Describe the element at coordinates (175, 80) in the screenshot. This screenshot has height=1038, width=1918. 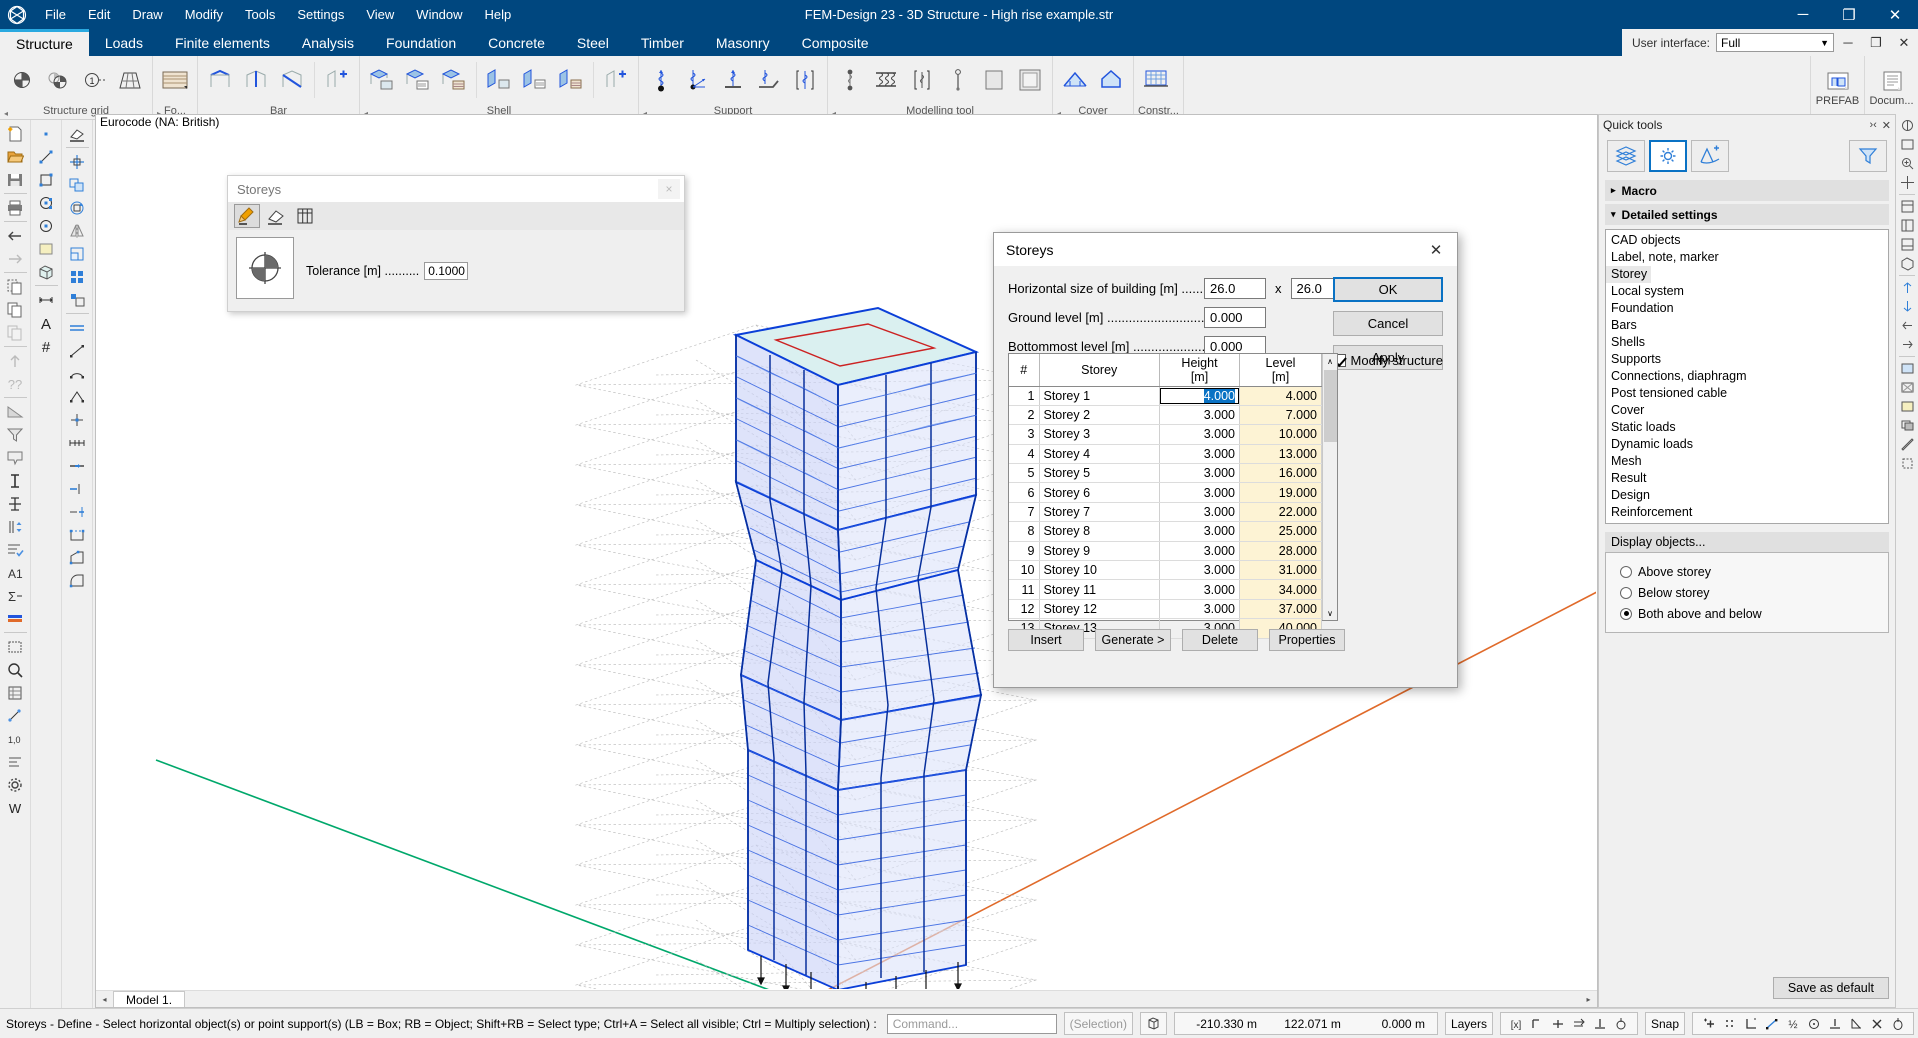
I see `soil-layers-icon` at that location.